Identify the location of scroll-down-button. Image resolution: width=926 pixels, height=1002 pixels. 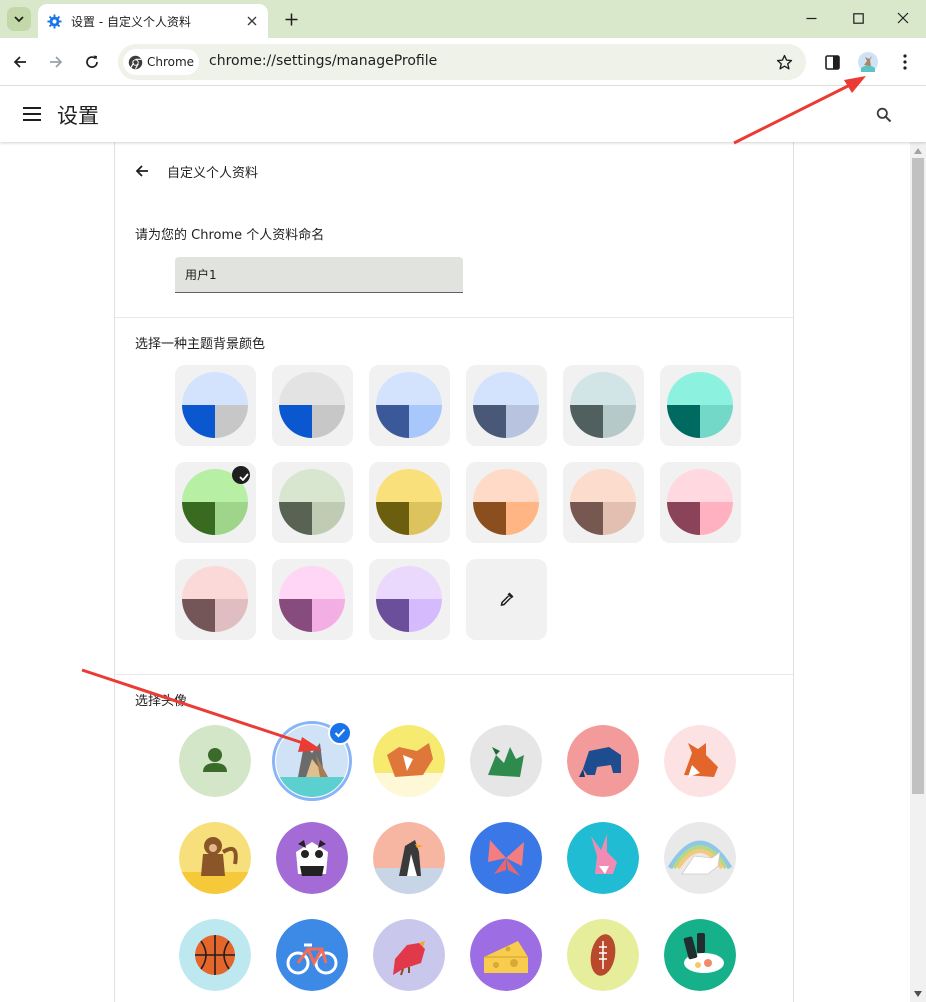
(918, 994).